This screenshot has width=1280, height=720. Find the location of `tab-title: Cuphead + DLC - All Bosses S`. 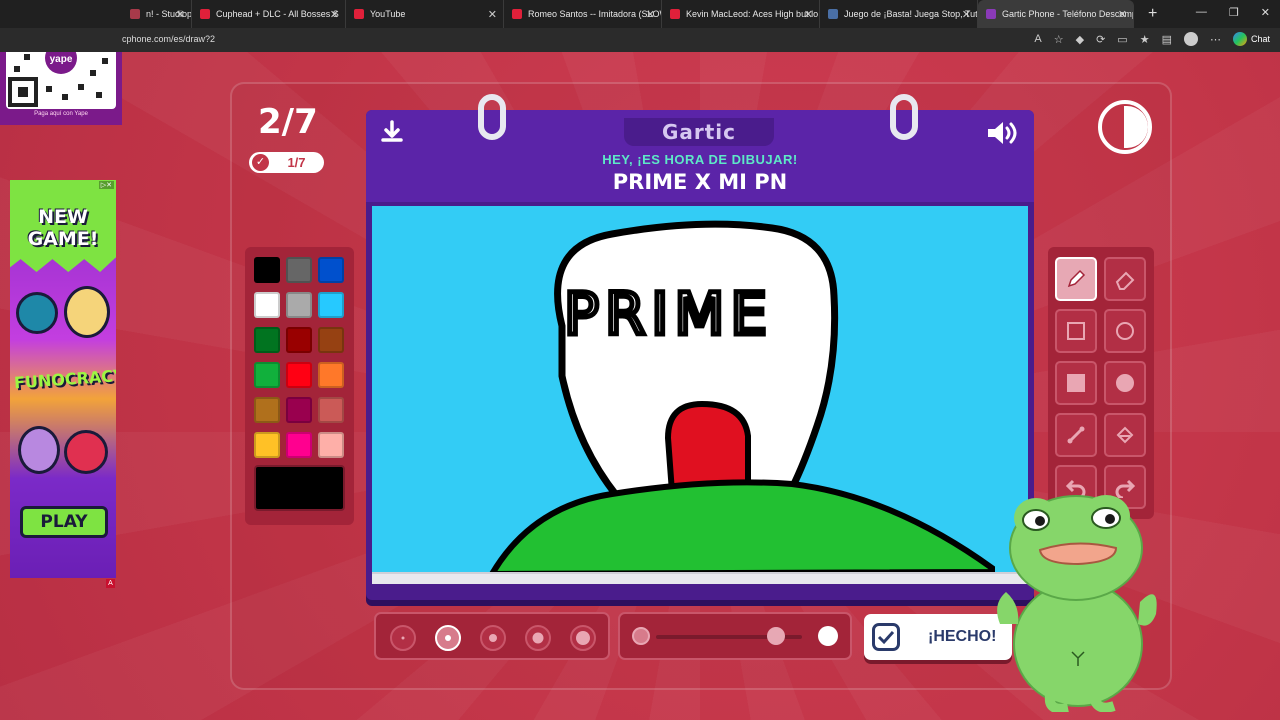

tab-title: Cuphead + DLC - All Bosses S is located at coordinates (277, 14).